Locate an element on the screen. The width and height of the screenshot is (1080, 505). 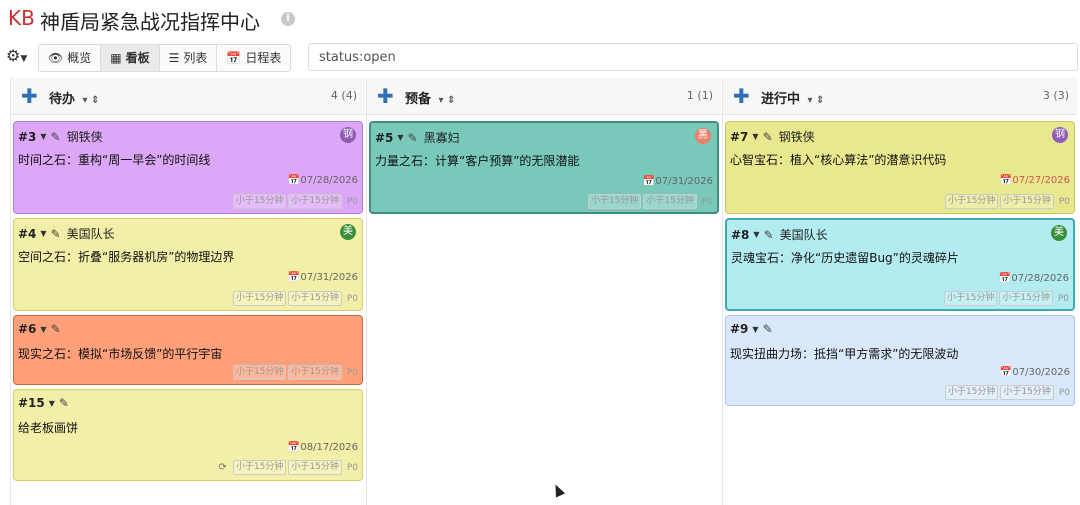
column-title: 预备 ▾ ⇕ is located at coordinates (430, 97).